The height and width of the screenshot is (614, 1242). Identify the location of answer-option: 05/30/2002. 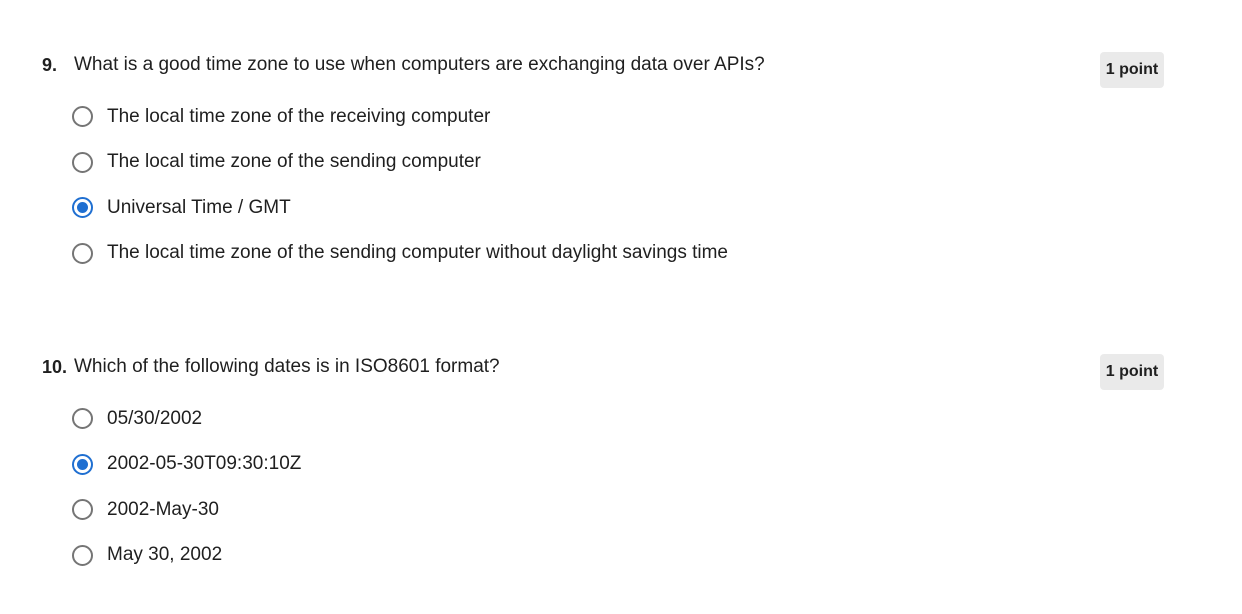
(186, 419).